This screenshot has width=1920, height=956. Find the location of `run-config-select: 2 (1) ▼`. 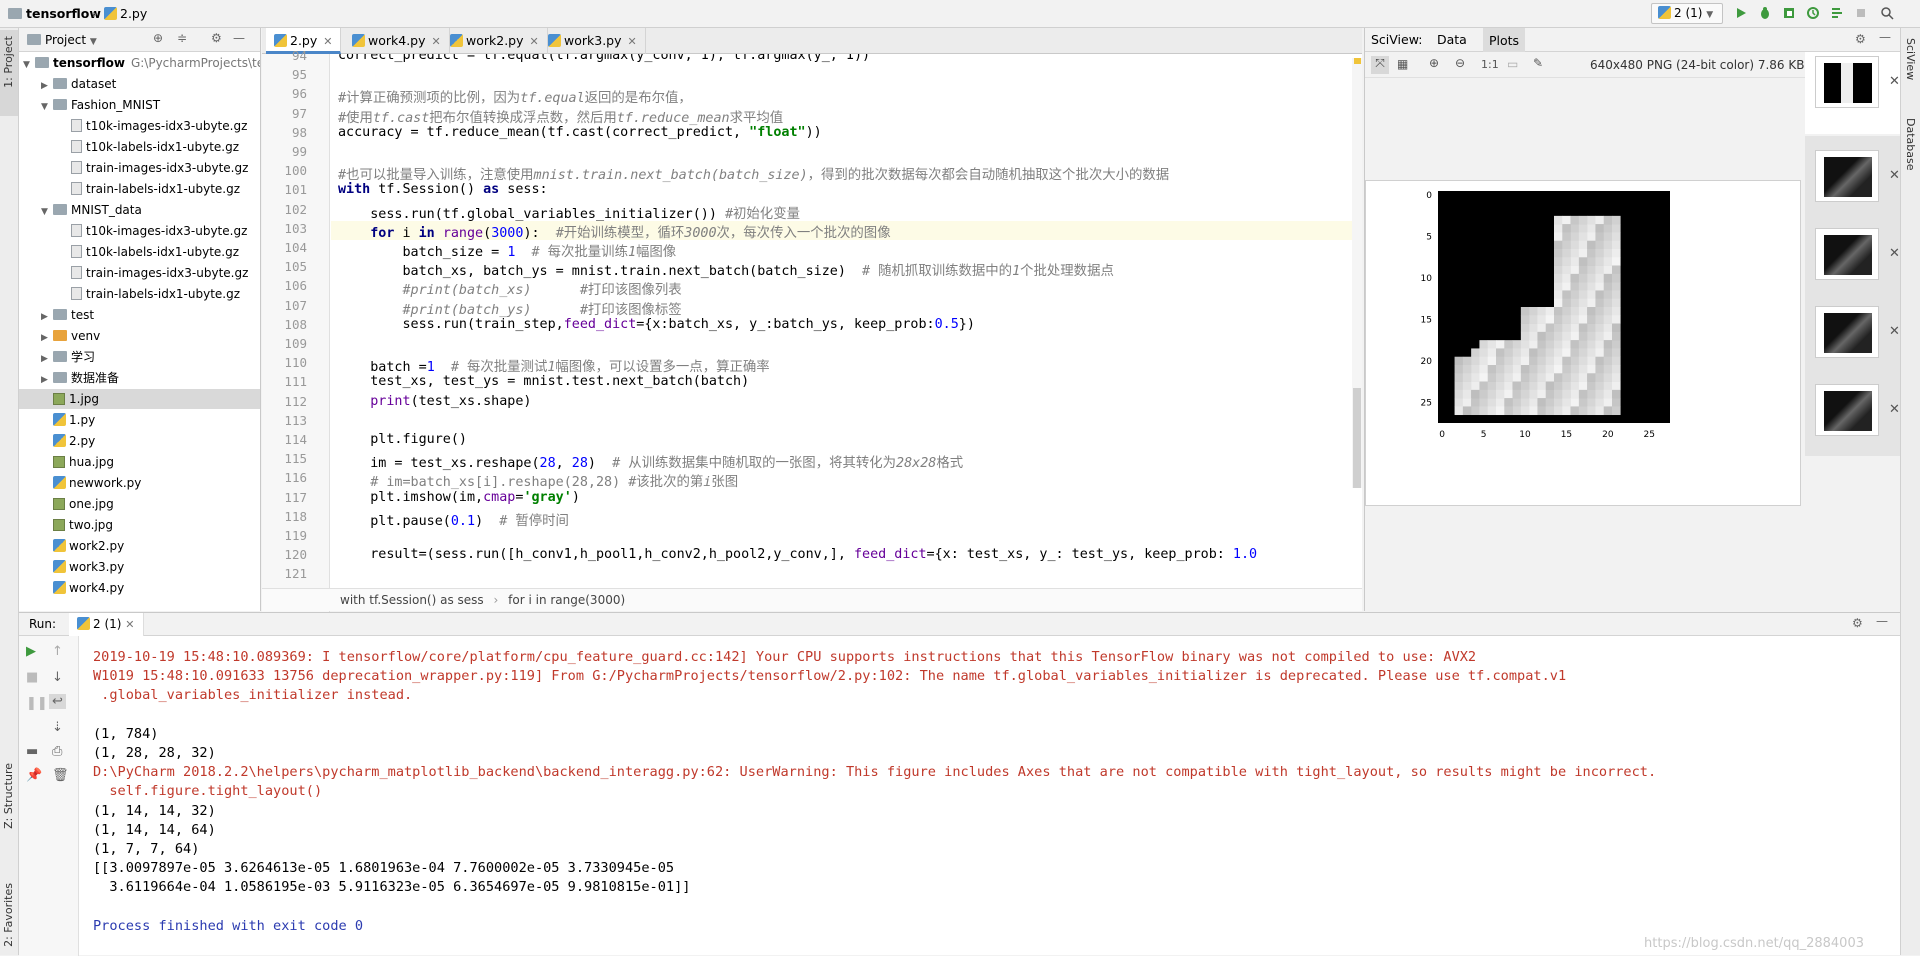

run-config-select: 2 (1) ▼ is located at coordinates (1687, 13).